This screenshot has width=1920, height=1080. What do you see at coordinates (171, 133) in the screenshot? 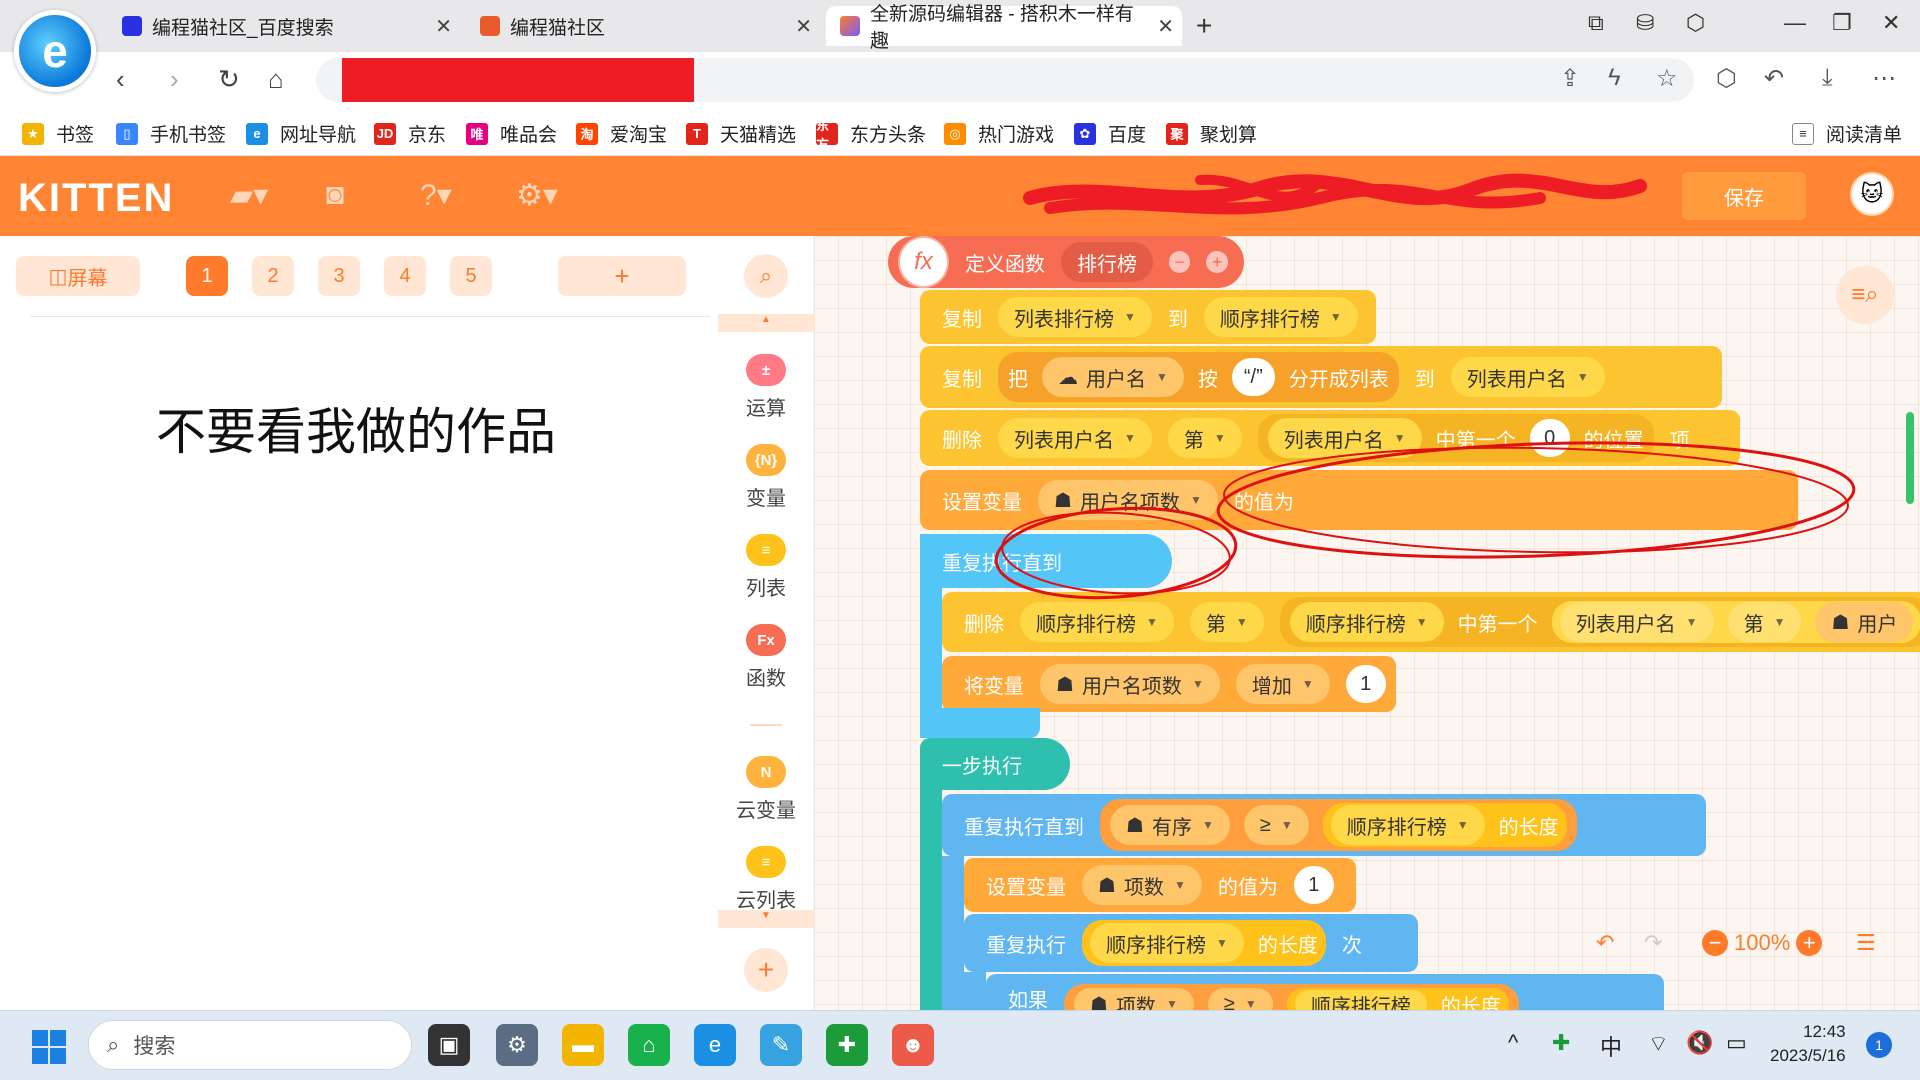
I see `bookmark-item: ▯ 手机书签` at bounding box center [171, 133].